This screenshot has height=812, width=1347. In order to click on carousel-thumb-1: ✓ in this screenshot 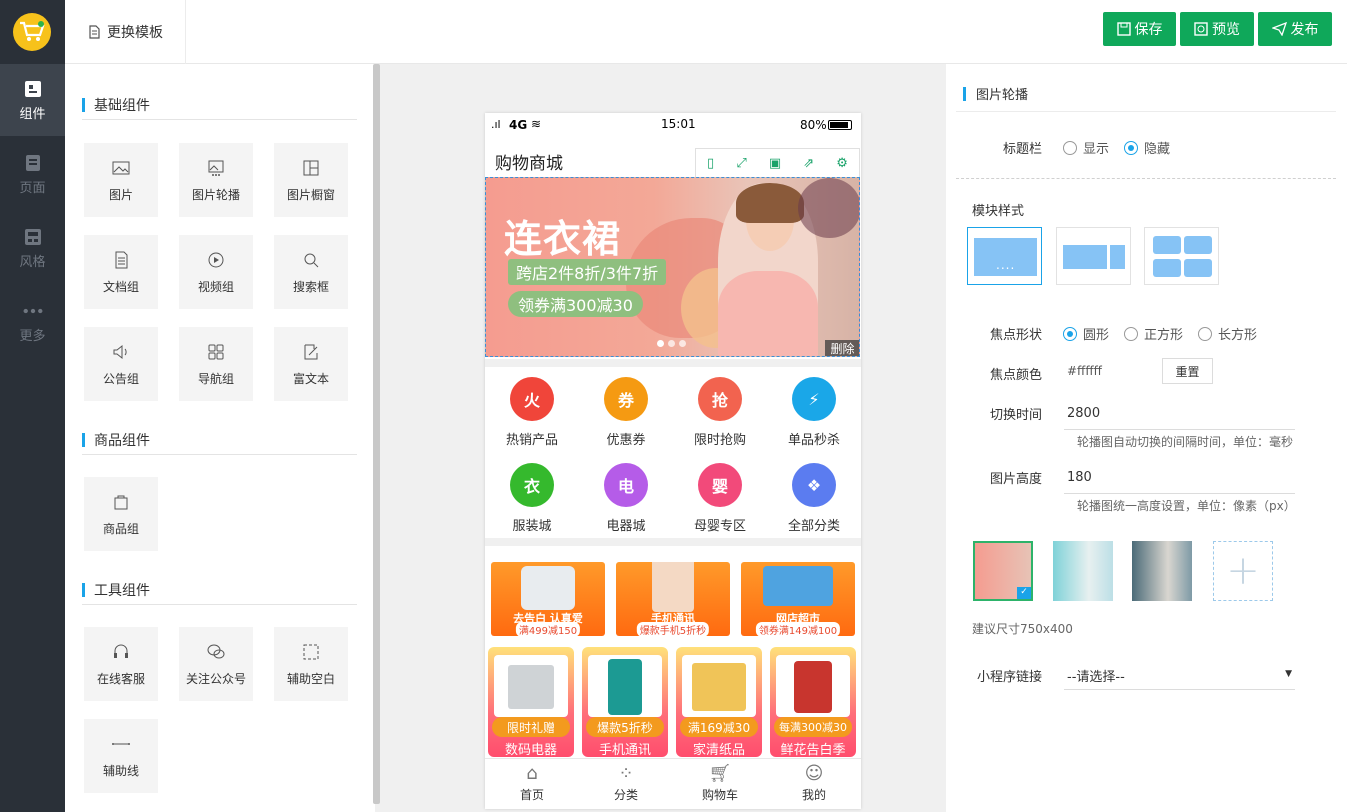, I will do `click(1003, 571)`.